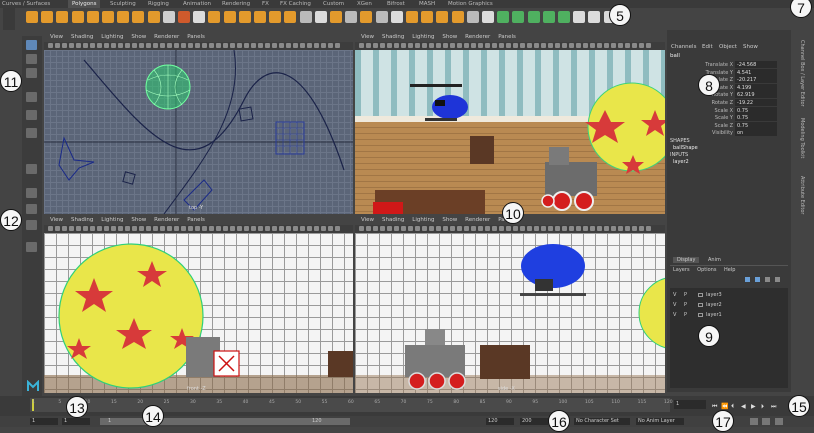 This screenshot has height=433, width=814. I want to click on layer-visibility-toggle: V, so click(674, 295).